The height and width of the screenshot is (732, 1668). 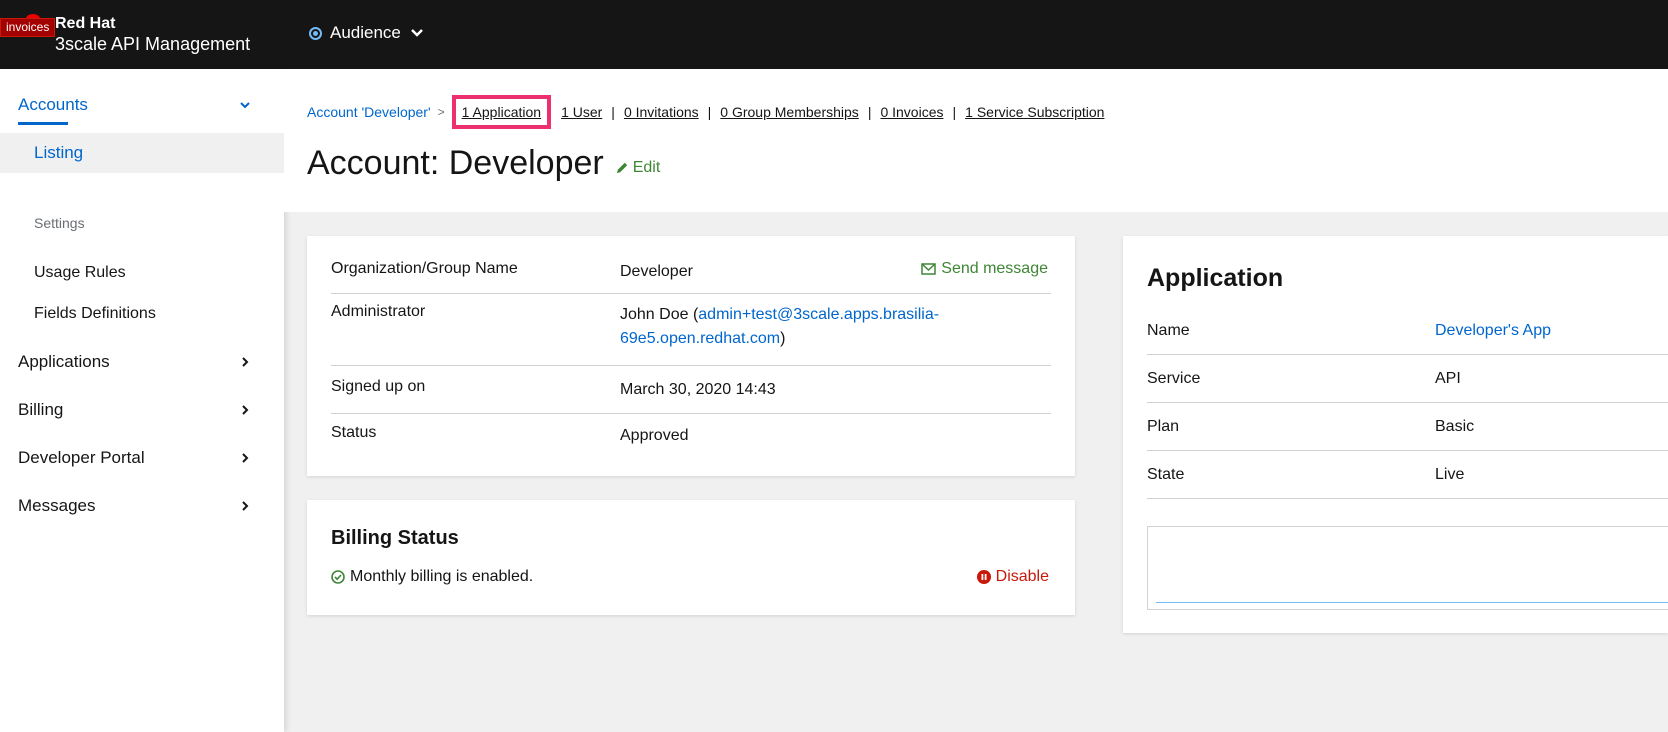 What do you see at coordinates (1407, 379) in the screenshot?
I see `app-row-service: Service API` at bounding box center [1407, 379].